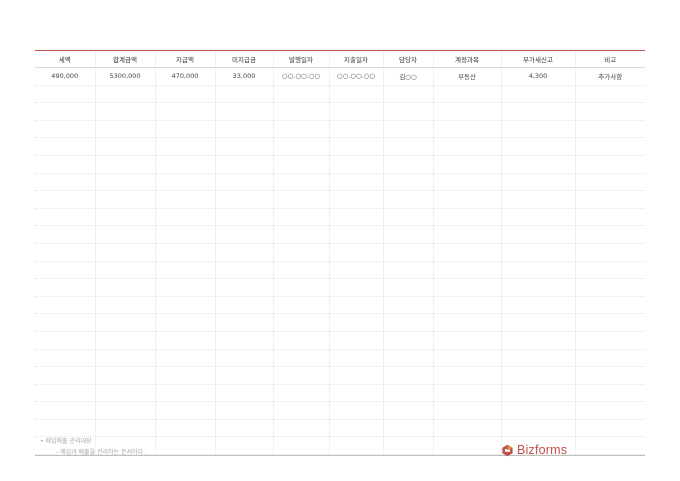 The image size is (680, 481). What do you see at coordinates (100, 452) in the screenshot?
I see `notes-description: - 매입과 매출을 관리하는 문서이다.` at bounding box center [100, 452].